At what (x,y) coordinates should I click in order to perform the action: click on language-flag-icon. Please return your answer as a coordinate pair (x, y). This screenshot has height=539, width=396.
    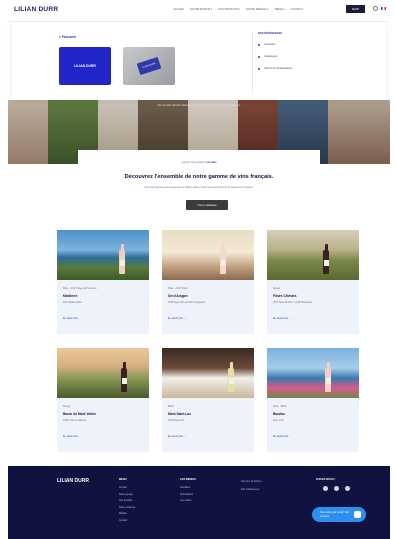
    Looking at the image, I should click on (383, 8).